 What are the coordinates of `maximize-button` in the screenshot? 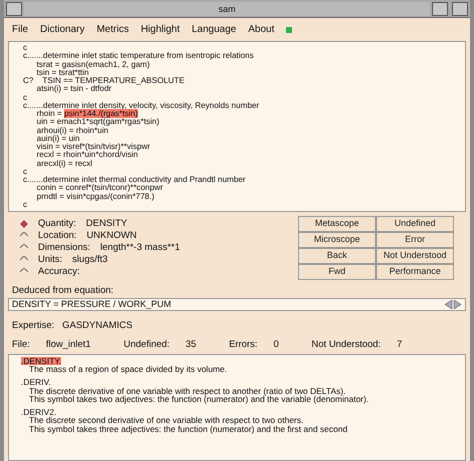 It's located at (460, 9).